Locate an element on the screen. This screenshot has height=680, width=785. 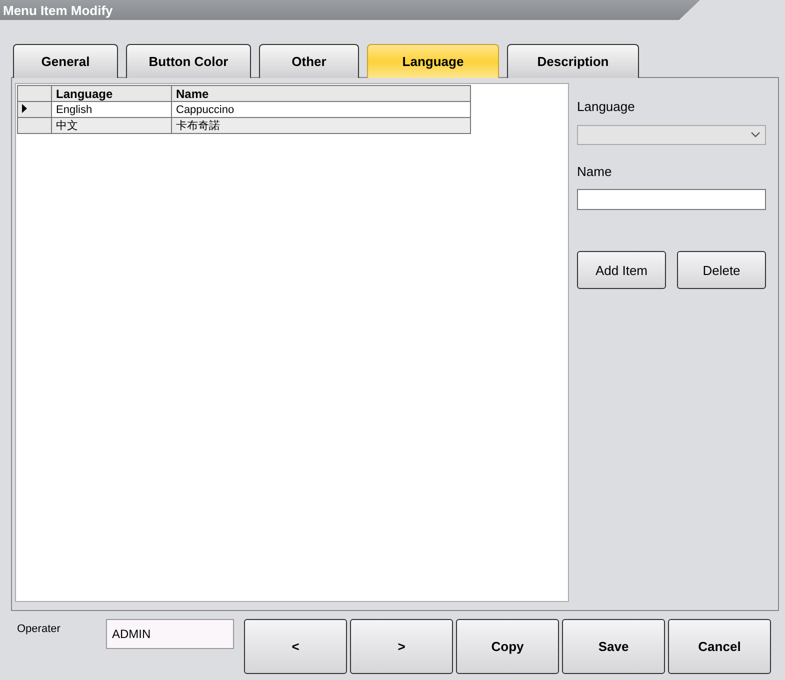
table-cell: 中文 is located at coordinates (112, 126).